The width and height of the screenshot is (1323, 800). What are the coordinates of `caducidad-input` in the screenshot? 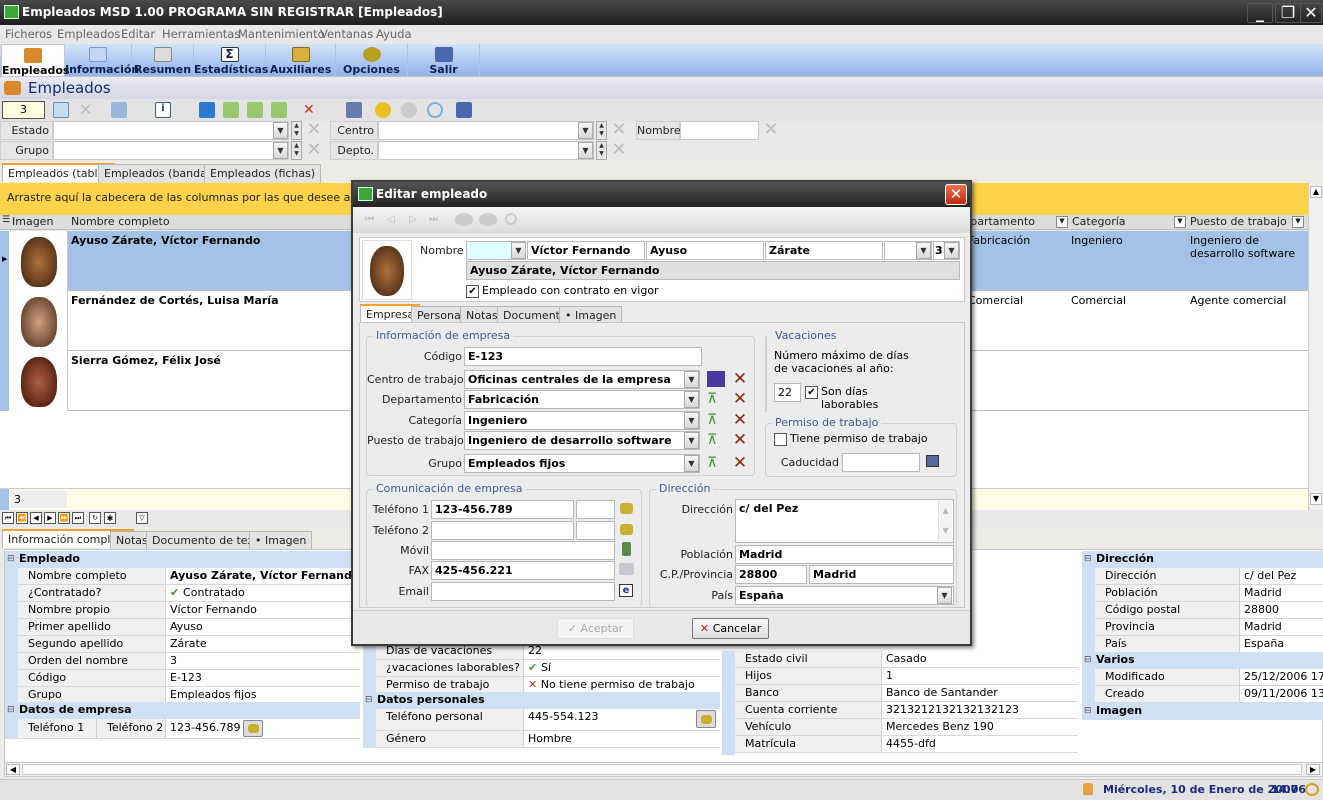 It's located at (881, 462).